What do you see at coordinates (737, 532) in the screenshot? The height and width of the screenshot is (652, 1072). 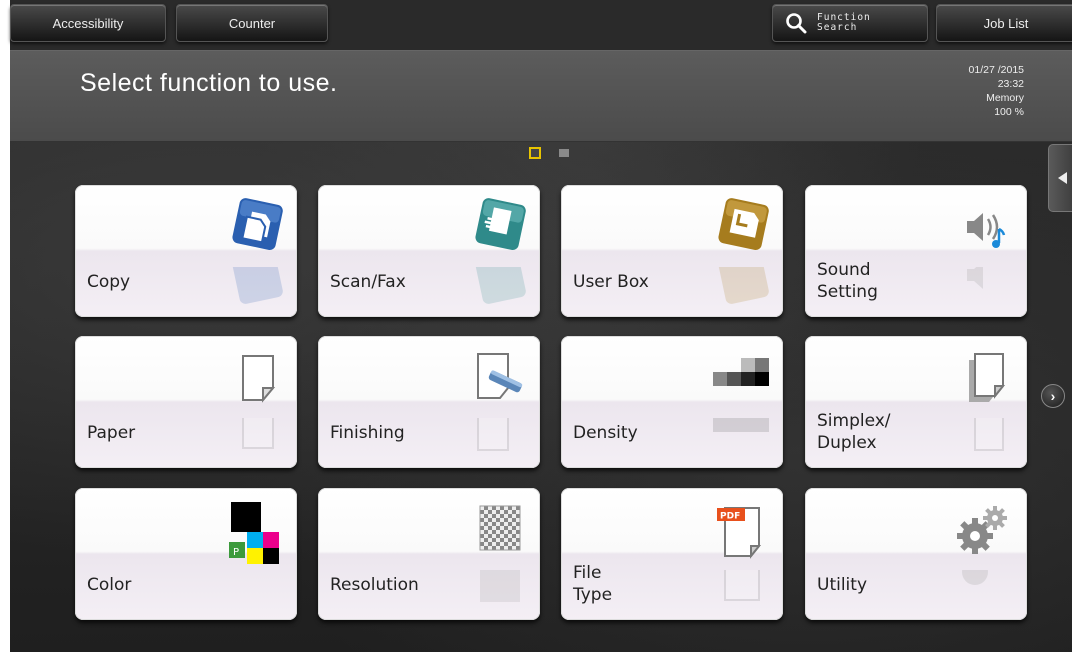 I see `file-type-icon: PDF` at bounding box center [737, 532].